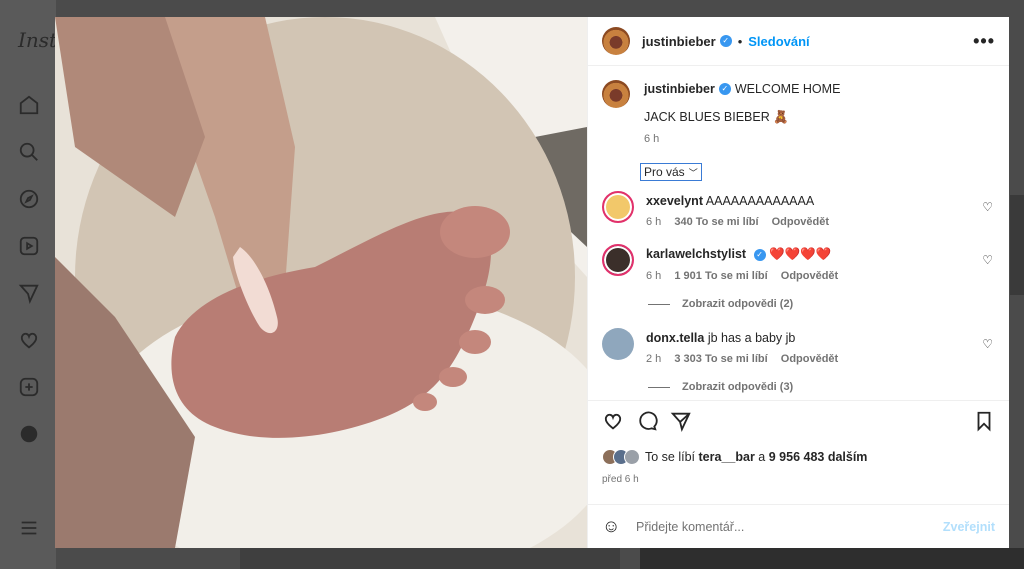 The height and width of the screenshot is (569, 1024). I want to click on share-paper-plane-icon, so click(681, 421).